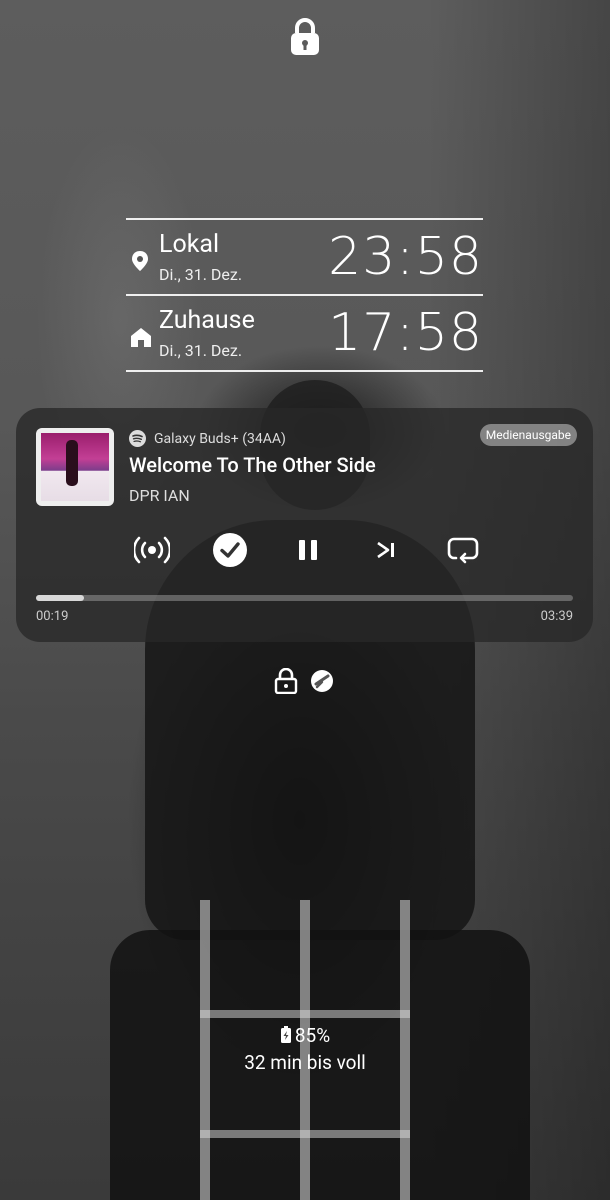  I want to click on skip-next-icon, so click(386, 550).